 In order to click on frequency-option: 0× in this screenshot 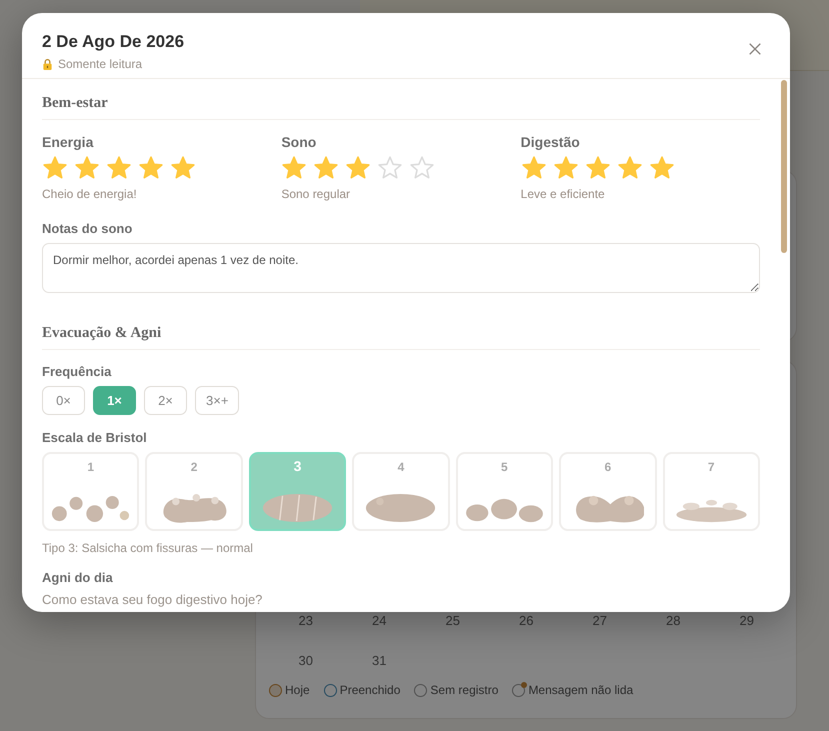, I will do `click(63, 400)`.